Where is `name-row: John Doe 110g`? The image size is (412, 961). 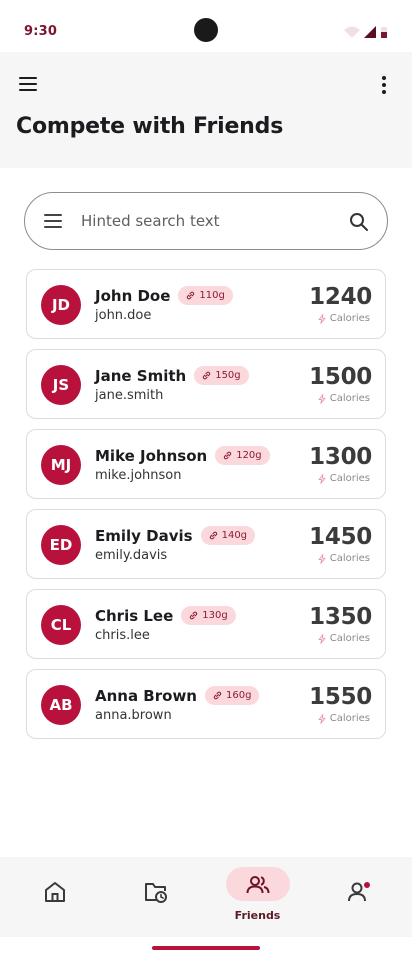 name-row: John Doe 110g is located at coordinates (164, 295).